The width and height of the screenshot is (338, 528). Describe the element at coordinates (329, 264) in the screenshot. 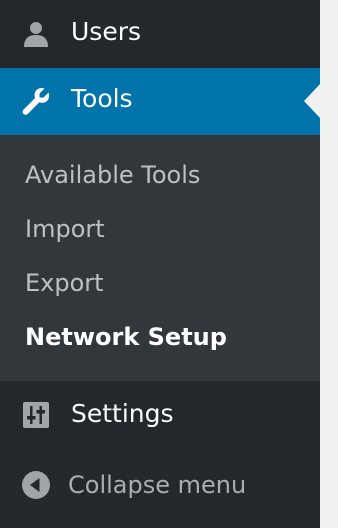

I see `page-background-strip` at that location.